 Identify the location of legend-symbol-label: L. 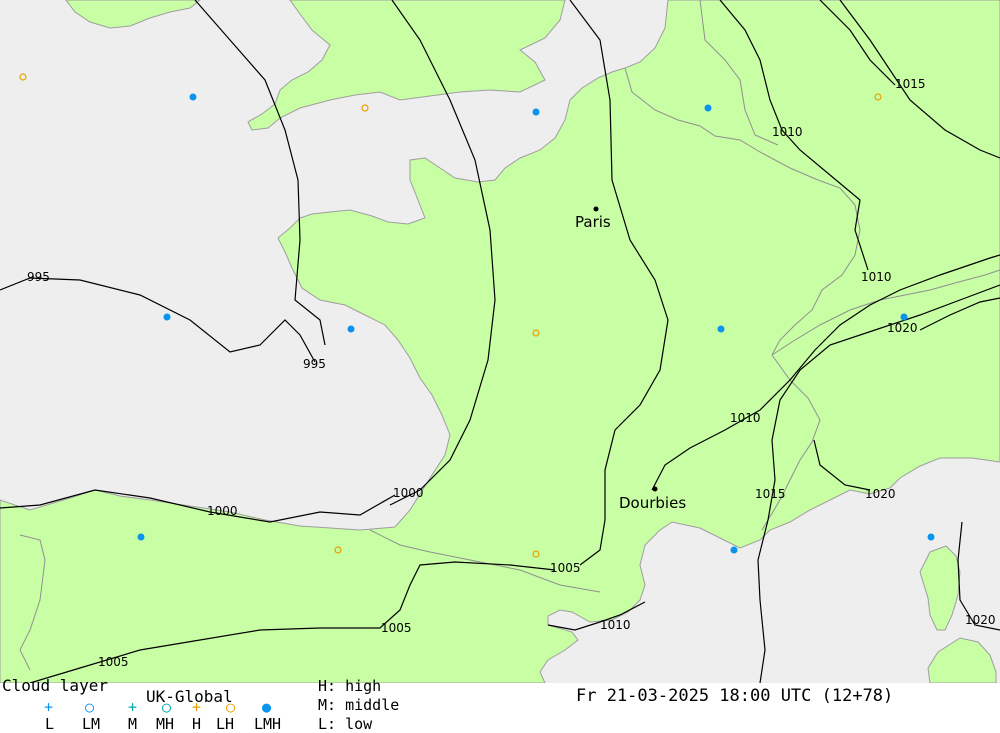
(50, 724).